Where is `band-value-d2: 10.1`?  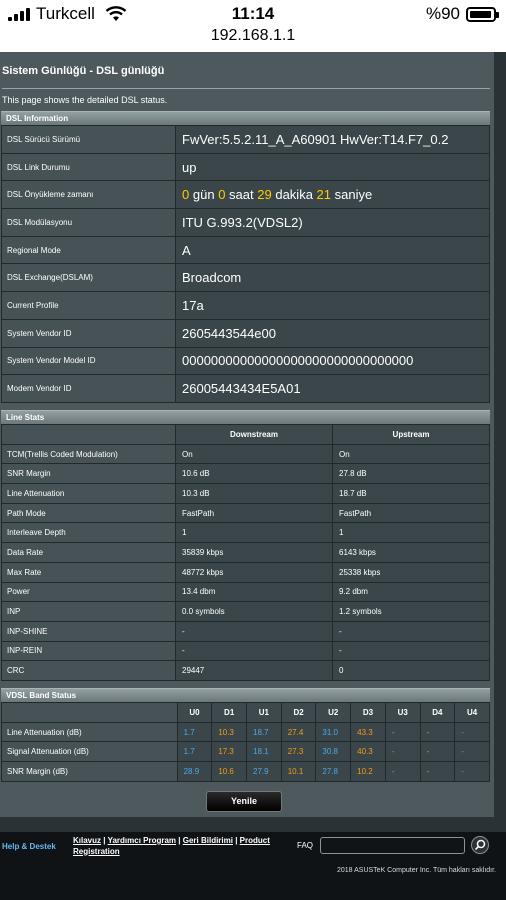 band-value-d2: 10.1 is located at coordinates (298, 771).